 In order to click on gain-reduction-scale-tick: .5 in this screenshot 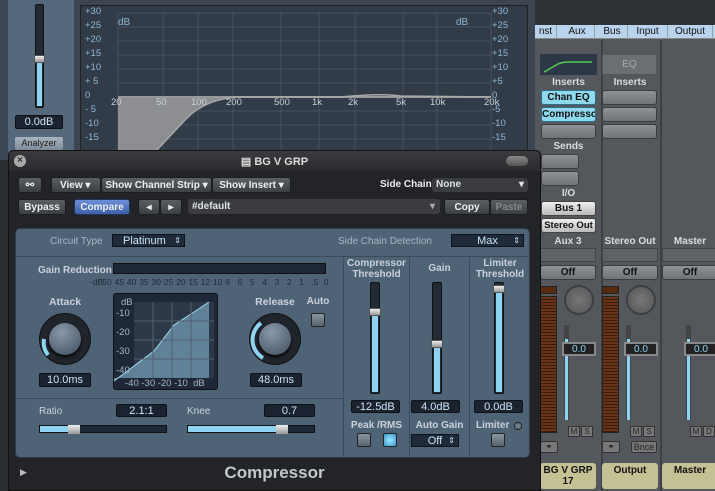, I will do `click(315, 282)`.